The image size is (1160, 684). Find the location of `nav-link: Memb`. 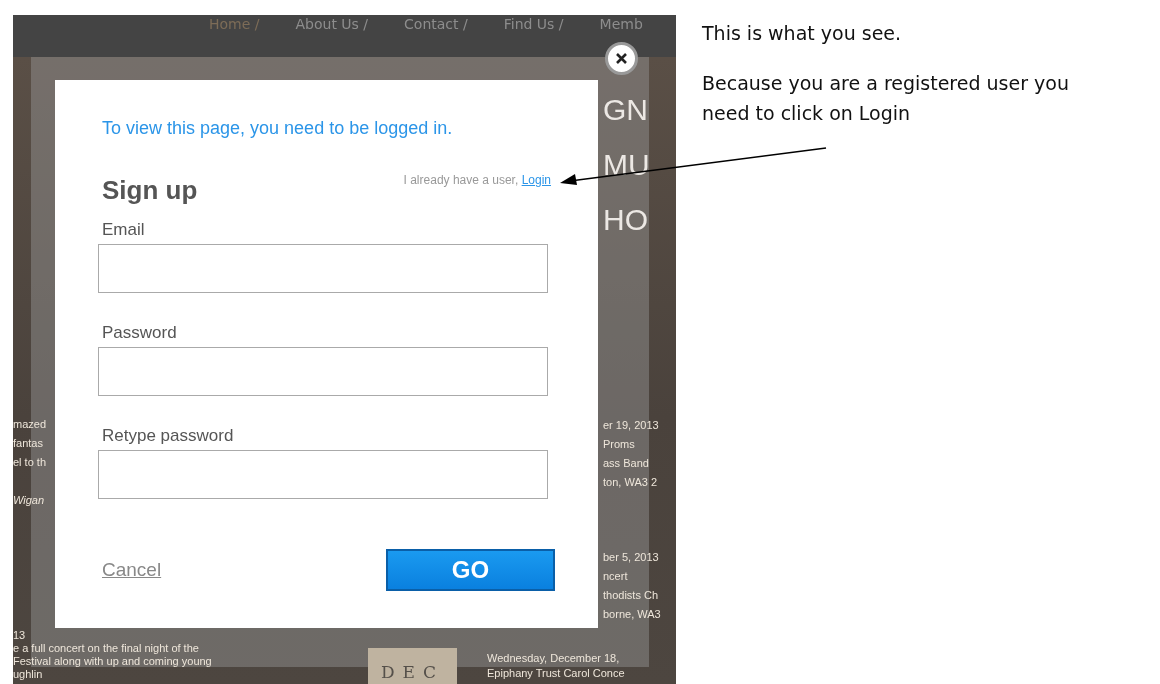

nav-link: Memb is located at coordinates (621, 24).